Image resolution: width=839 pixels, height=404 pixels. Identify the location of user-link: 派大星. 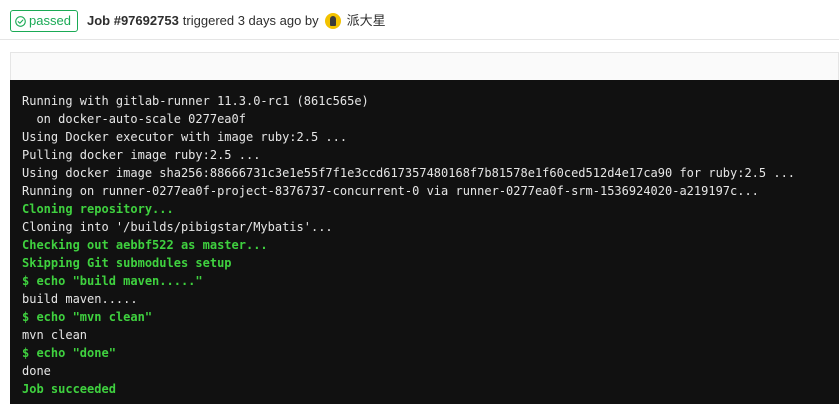
(366, 21).